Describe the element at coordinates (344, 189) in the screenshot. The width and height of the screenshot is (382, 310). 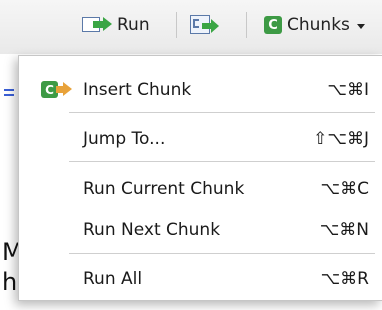
I see `menu-item-shortcut: ⌥⌘C` at that location.